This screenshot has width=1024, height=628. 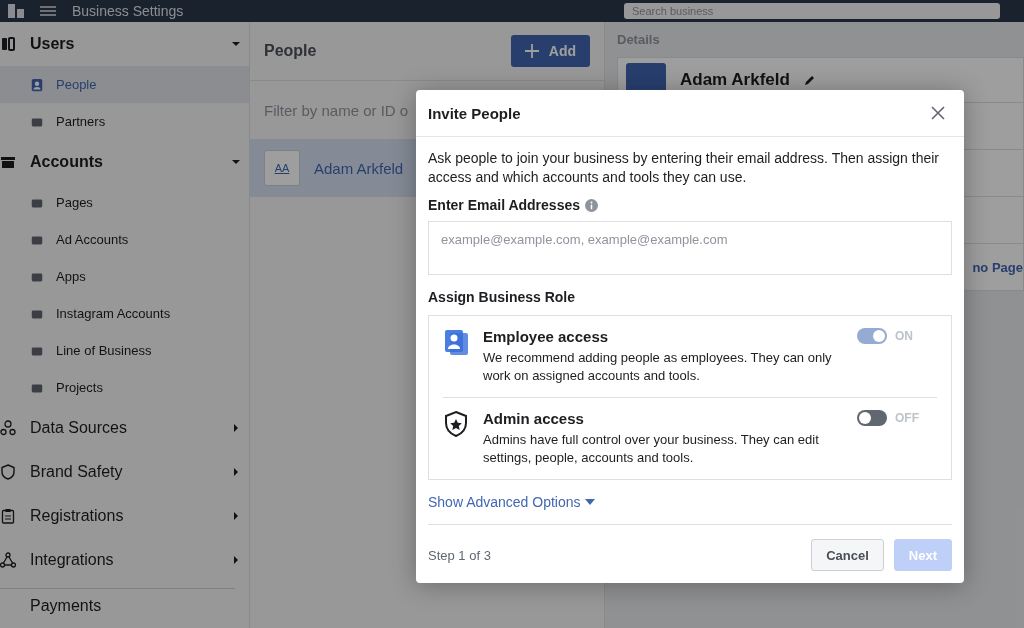 What do you see at coordinates (128, 11) in the screenshot?
I see `page-title: Business Settings` at bounding box center [128, 11].